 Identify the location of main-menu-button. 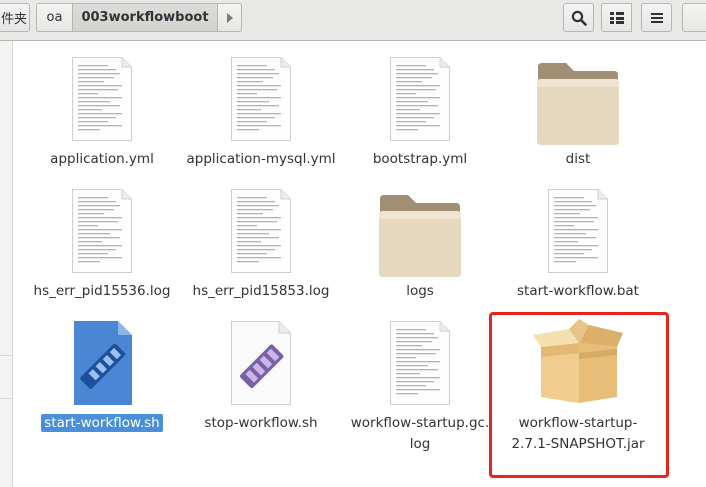
(656, 17).